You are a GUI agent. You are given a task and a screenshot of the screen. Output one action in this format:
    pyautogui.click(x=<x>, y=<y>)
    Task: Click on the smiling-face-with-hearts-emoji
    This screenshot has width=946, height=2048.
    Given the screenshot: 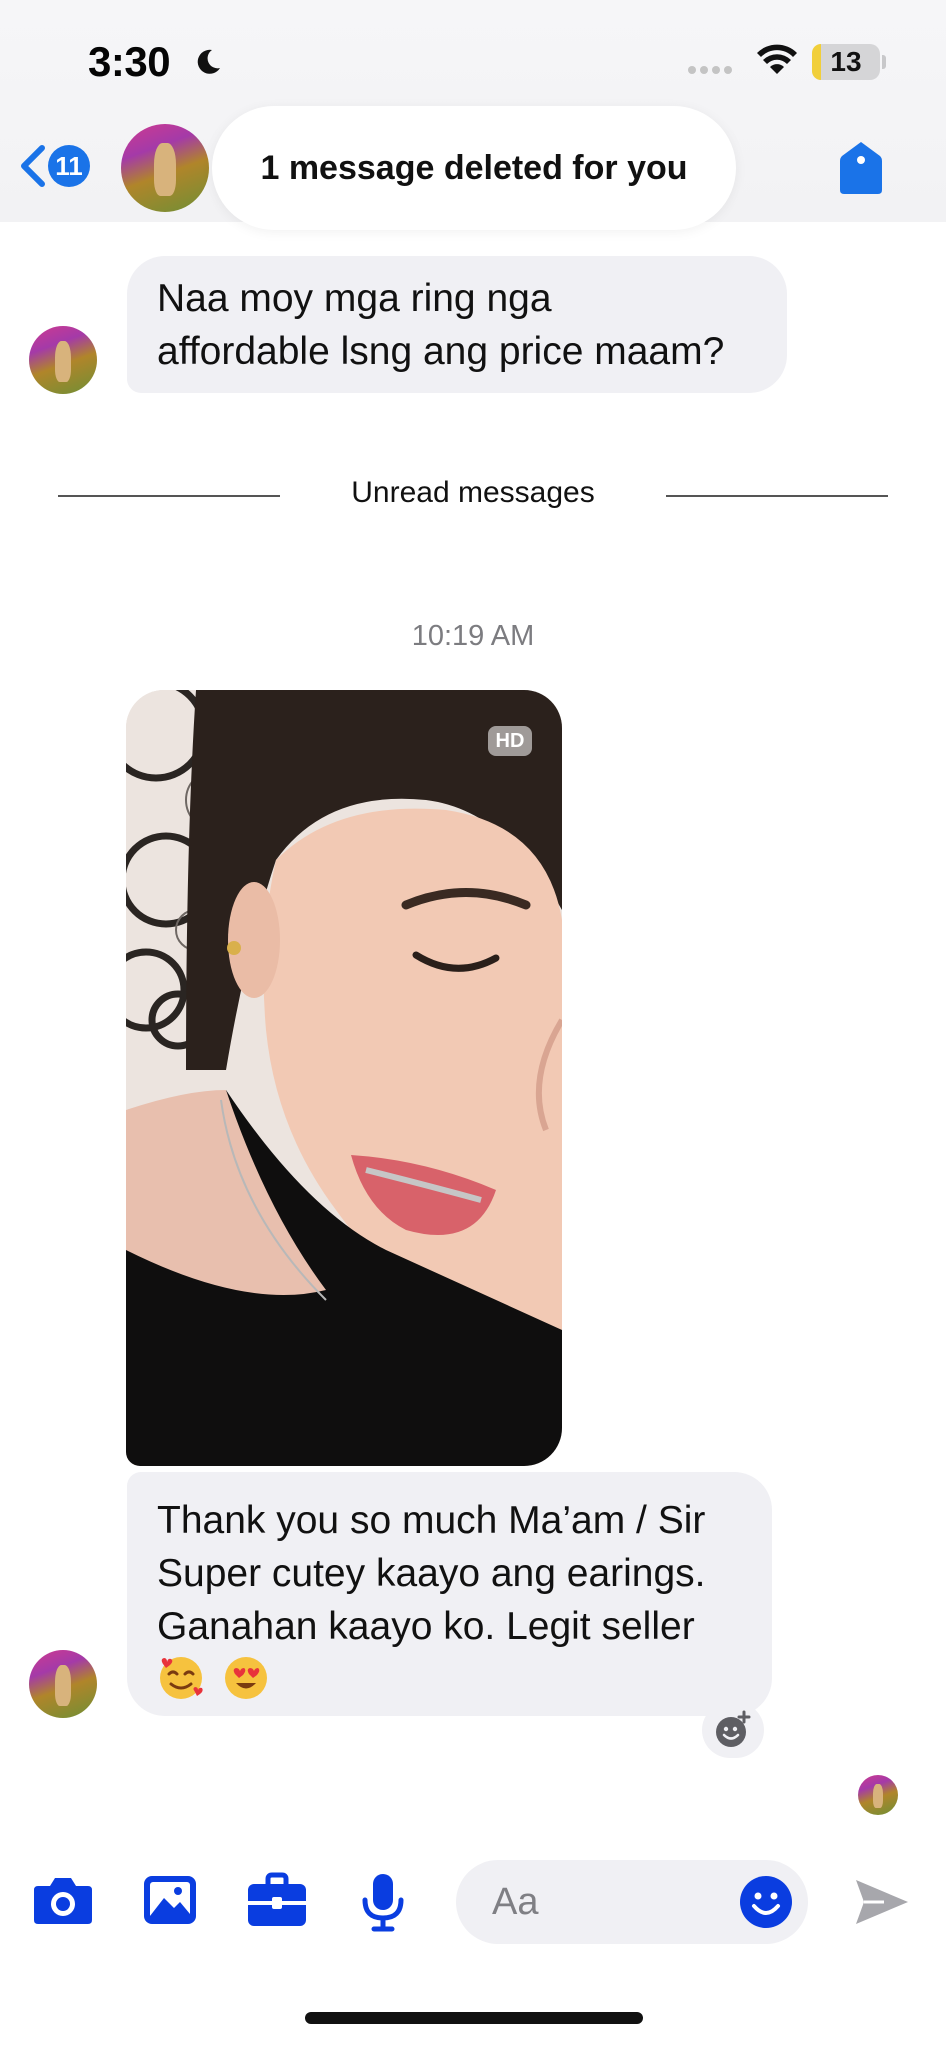 What is the action you would take?
    pyautogui.click(x=181, y=1677)
    